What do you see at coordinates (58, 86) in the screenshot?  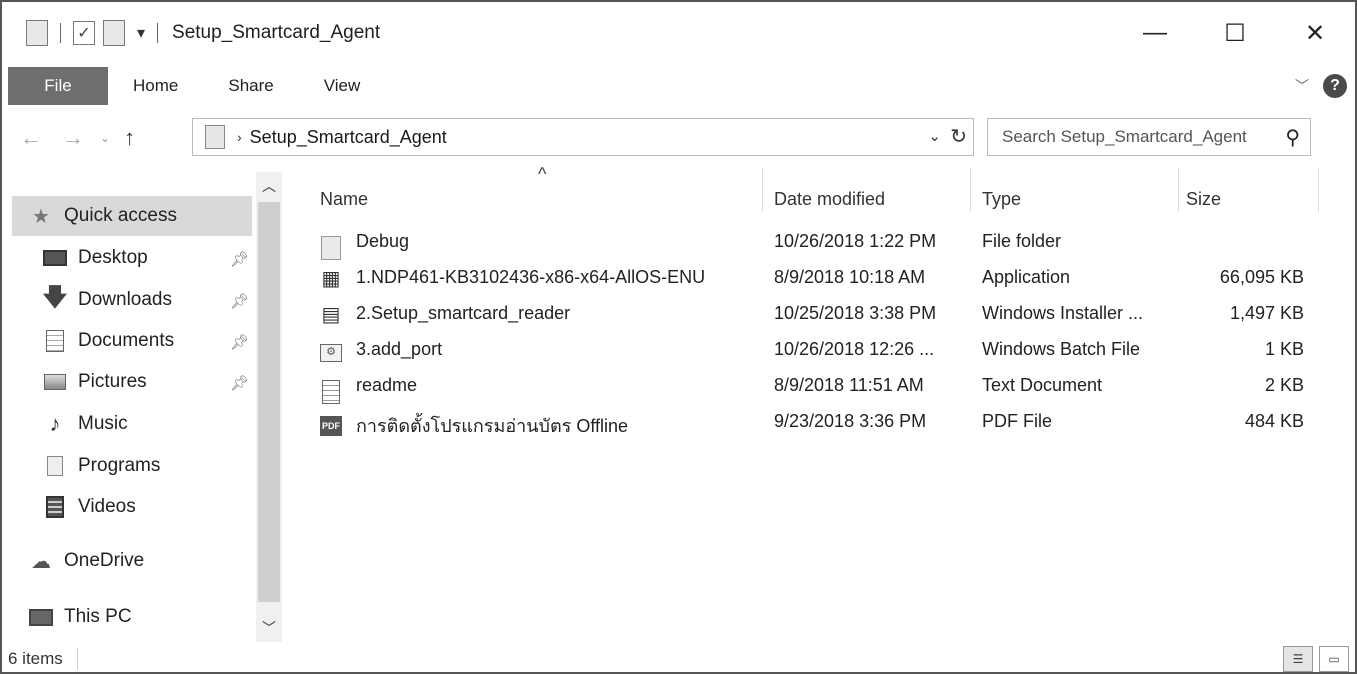 I see `tab-file: File` at bounding box center [58, 86].